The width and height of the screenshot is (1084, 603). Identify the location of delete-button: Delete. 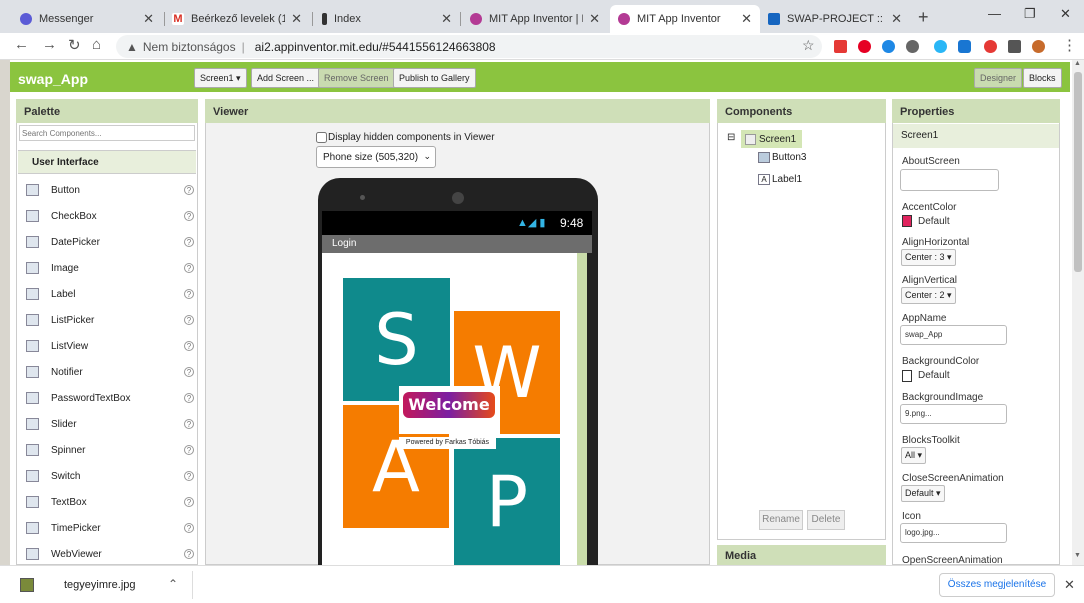
(826, 520).